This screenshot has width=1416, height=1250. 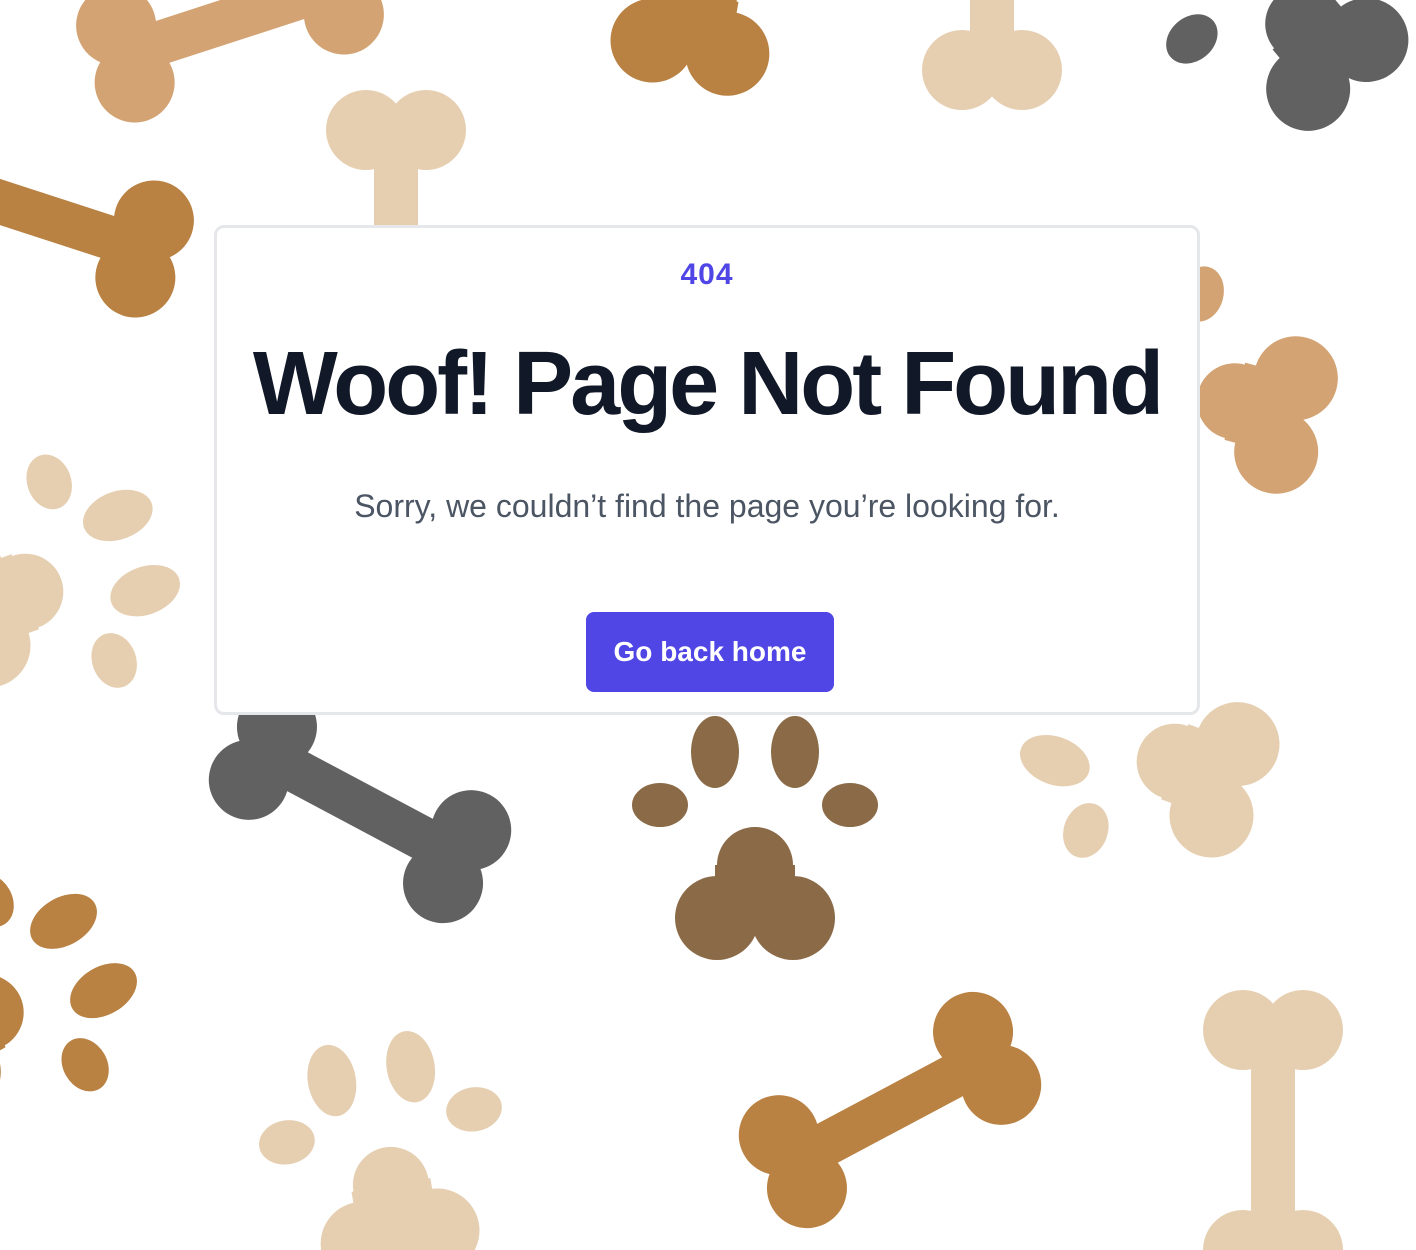 What do you see at coordinates (708, 384) in the screenshot?
I see `page-title: Woof! Page Not Found` at bounding box center [708, 384].